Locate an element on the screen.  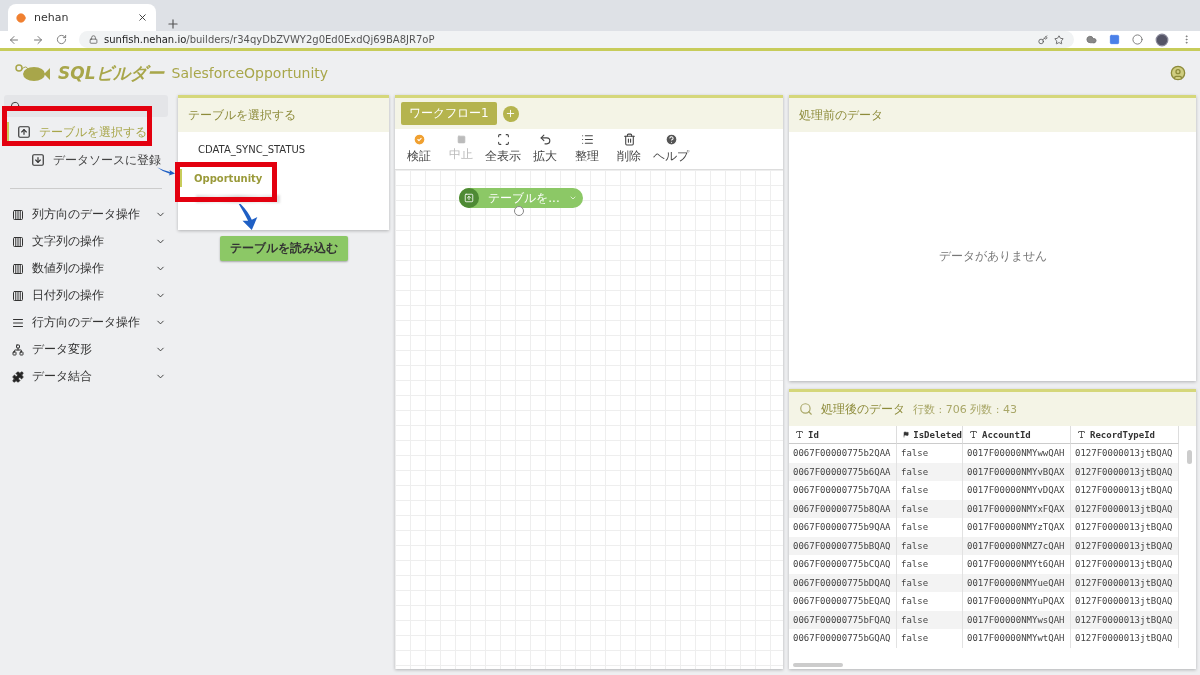
back-arrow-icon is located at coordinates (545, 139).